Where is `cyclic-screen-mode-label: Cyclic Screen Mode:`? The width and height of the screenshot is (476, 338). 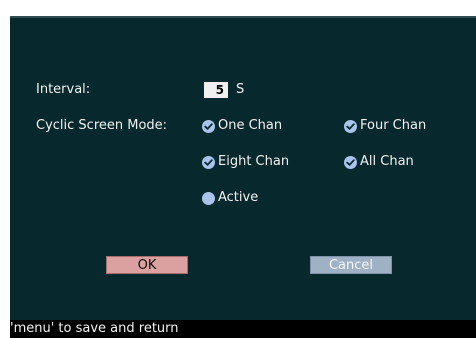
cyclic-screen-mode-label: Cyclic Screen Mode: is located at coordinates (102, 125).